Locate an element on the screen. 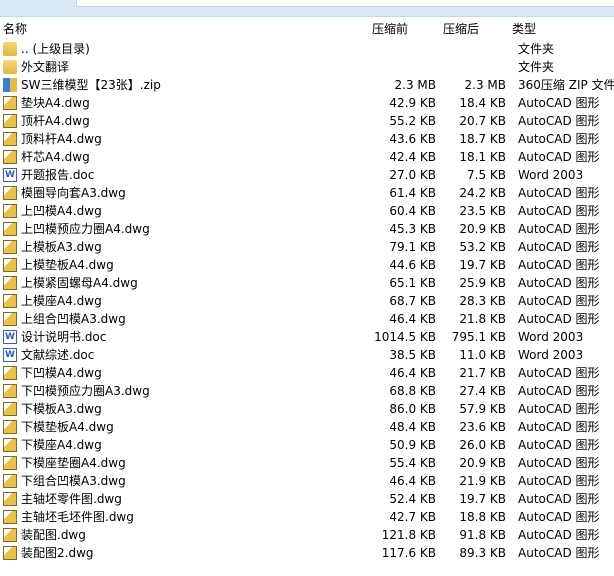  file-row: 下凹模A4.dwg 46.4 KB 21.7 KB AutoCAD 图形 is located at coordinates (307, 373).